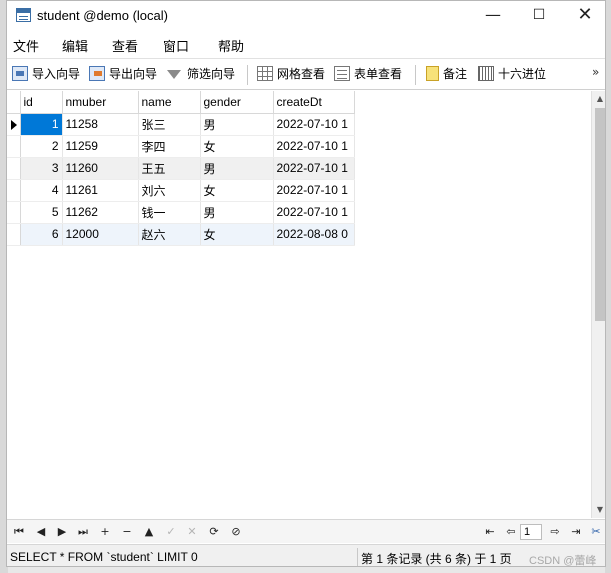 This screenshot has width=611, height=573. What do you see at coordinates (595, 72) in the screenshot?
I see `toolbar-more-icon: »` at bounding box center [595, 72].